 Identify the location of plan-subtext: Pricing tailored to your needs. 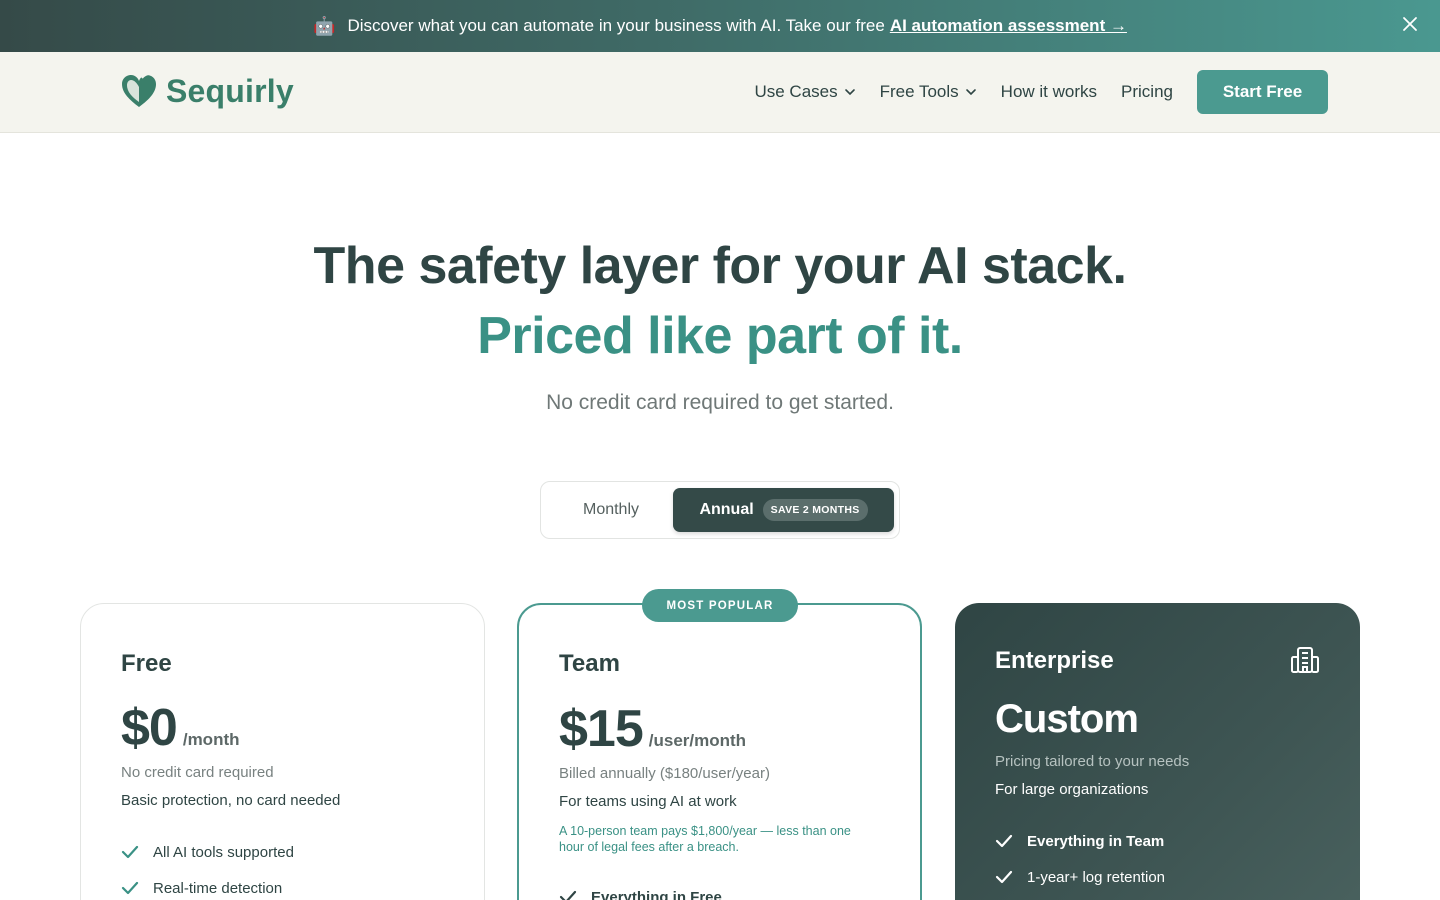
(1092, 761).